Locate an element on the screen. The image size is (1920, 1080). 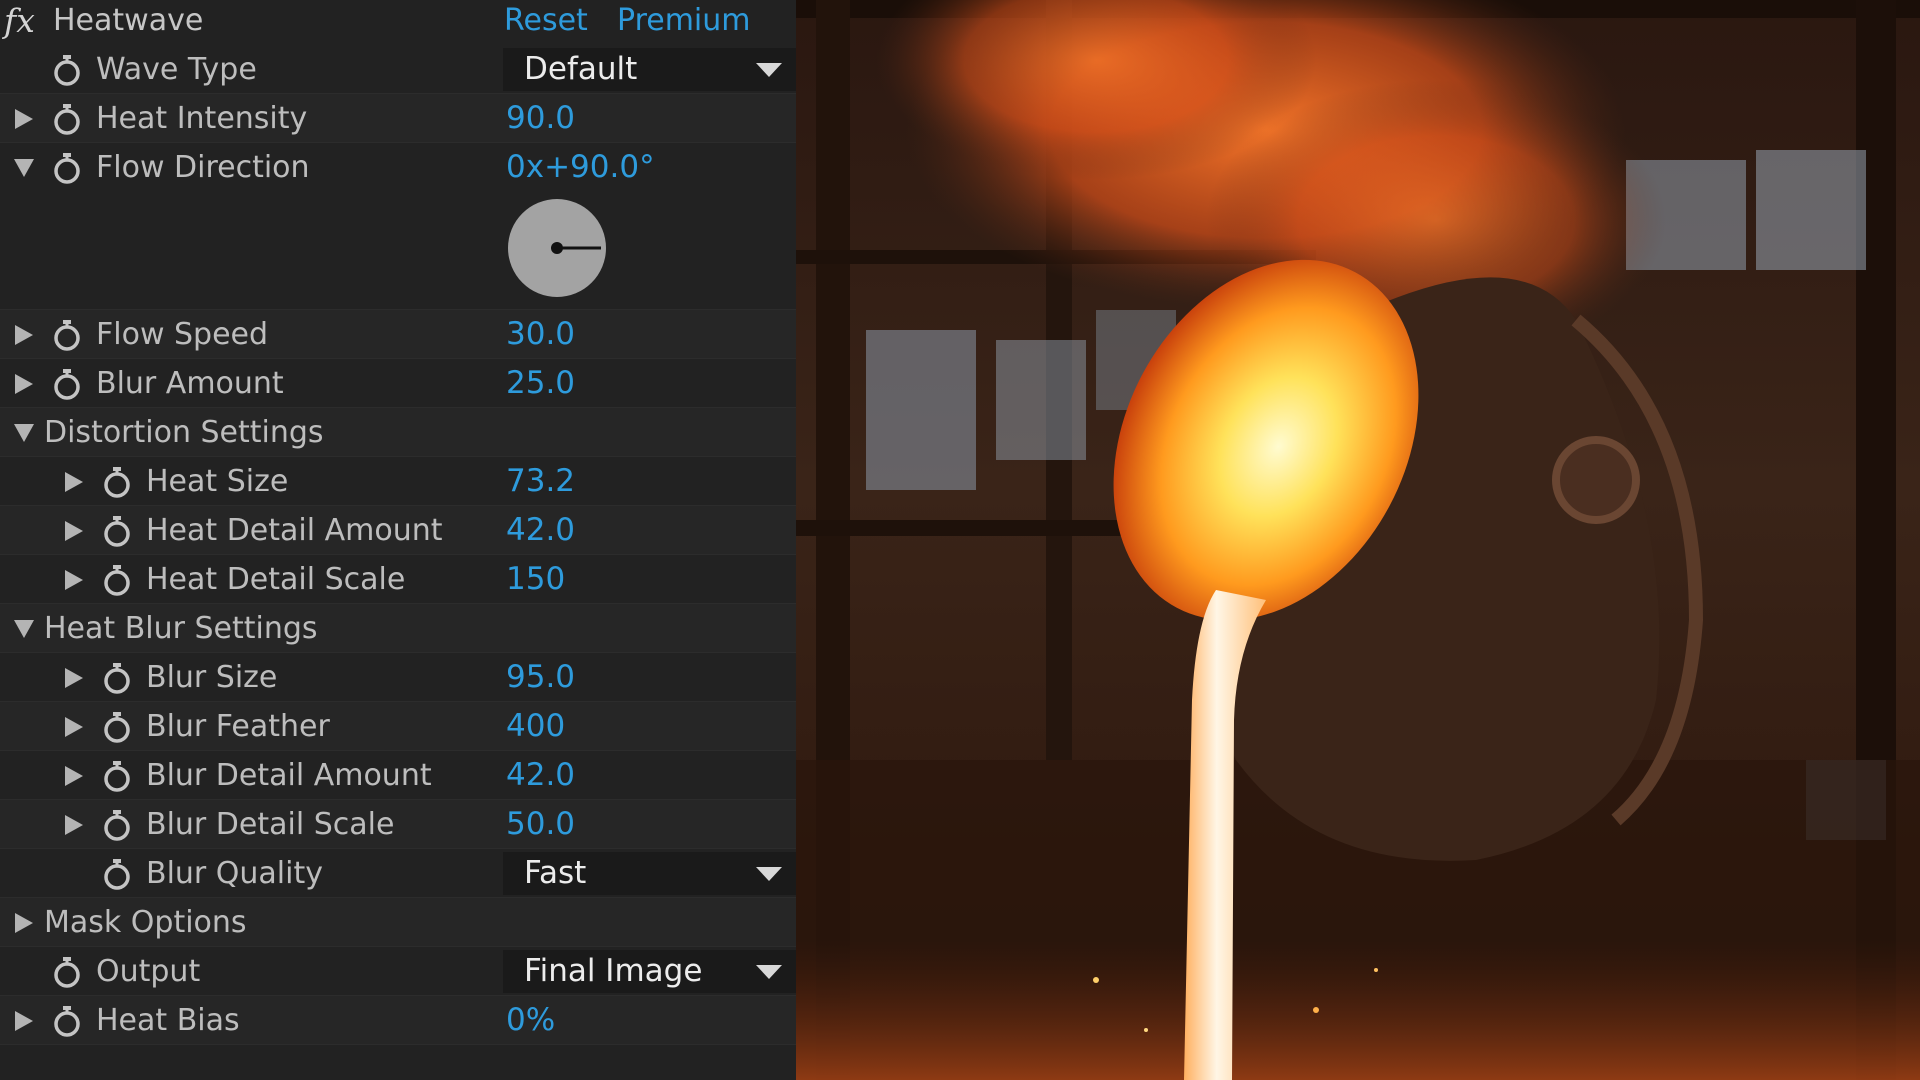
param-row-blur-detail-amount: Blur Detail Amount 42.0 is located at coordinates (398, 775).